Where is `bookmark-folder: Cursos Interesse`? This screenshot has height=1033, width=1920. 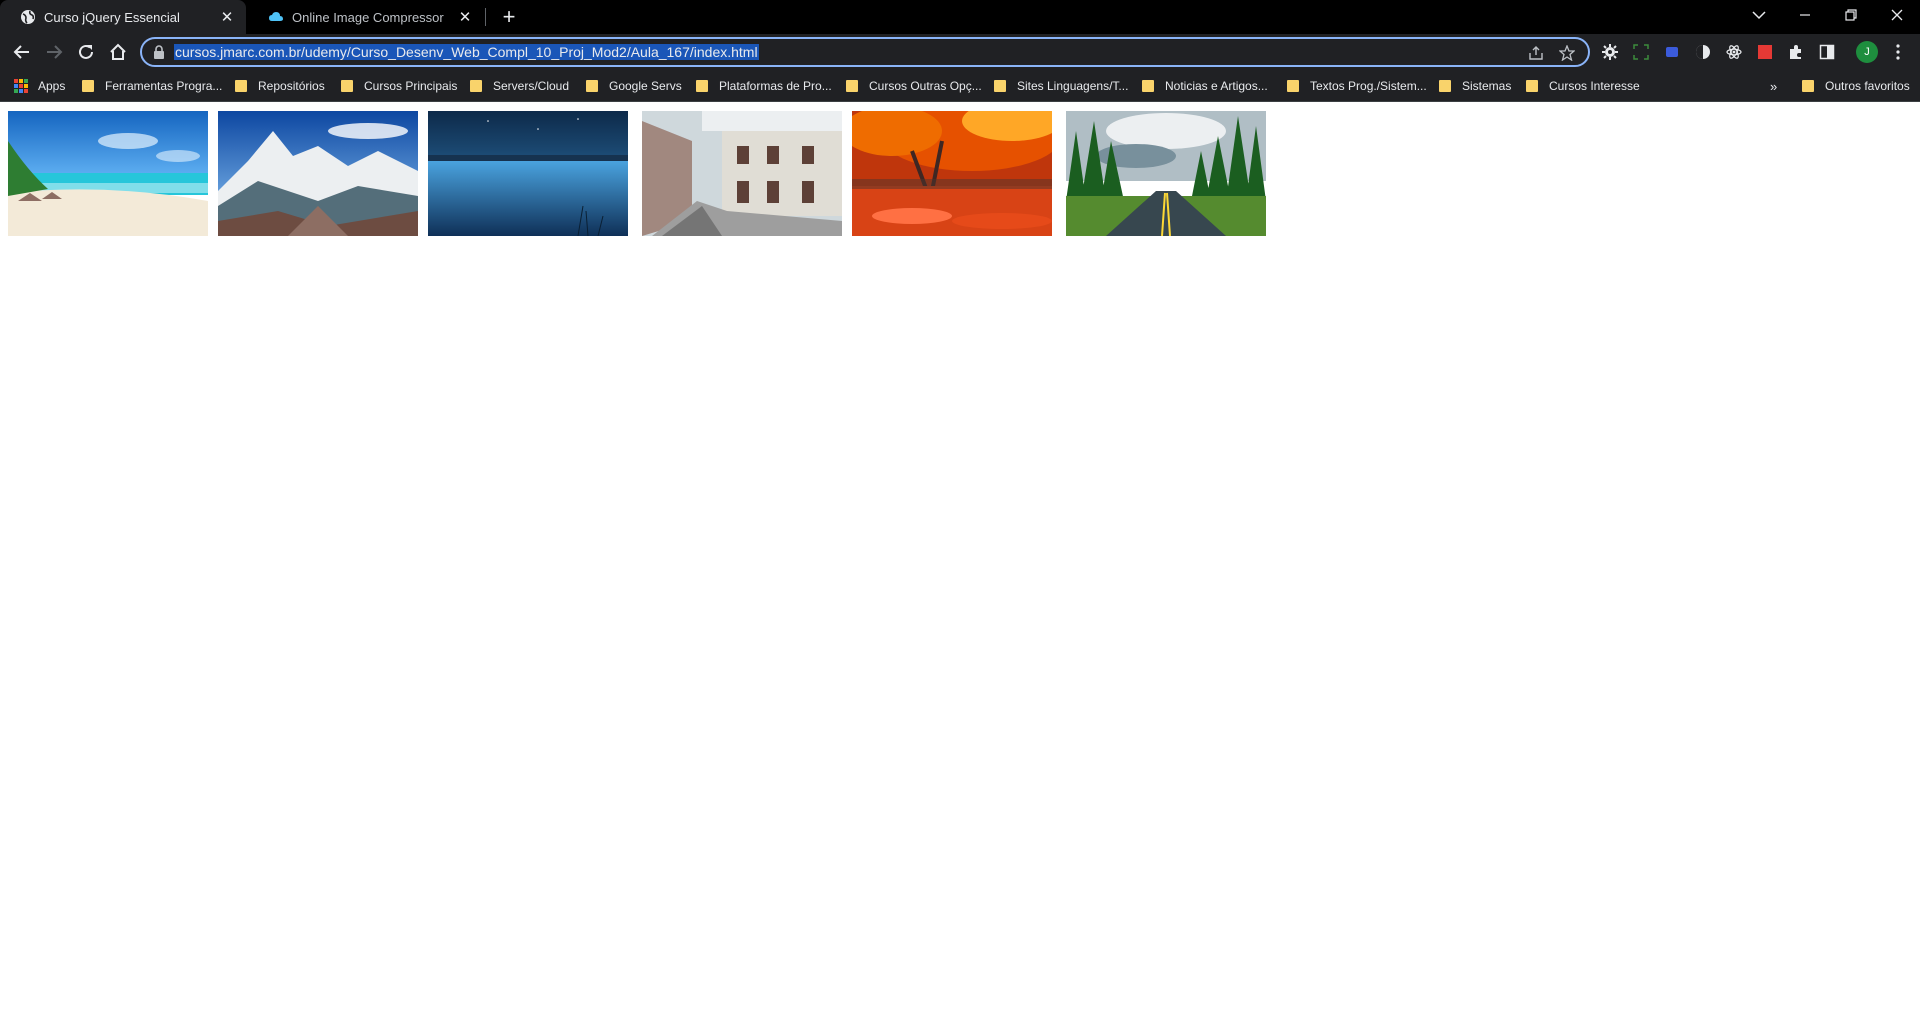 bookmark-folder: Cursos Interesse is located at coordinates (1583, 86).